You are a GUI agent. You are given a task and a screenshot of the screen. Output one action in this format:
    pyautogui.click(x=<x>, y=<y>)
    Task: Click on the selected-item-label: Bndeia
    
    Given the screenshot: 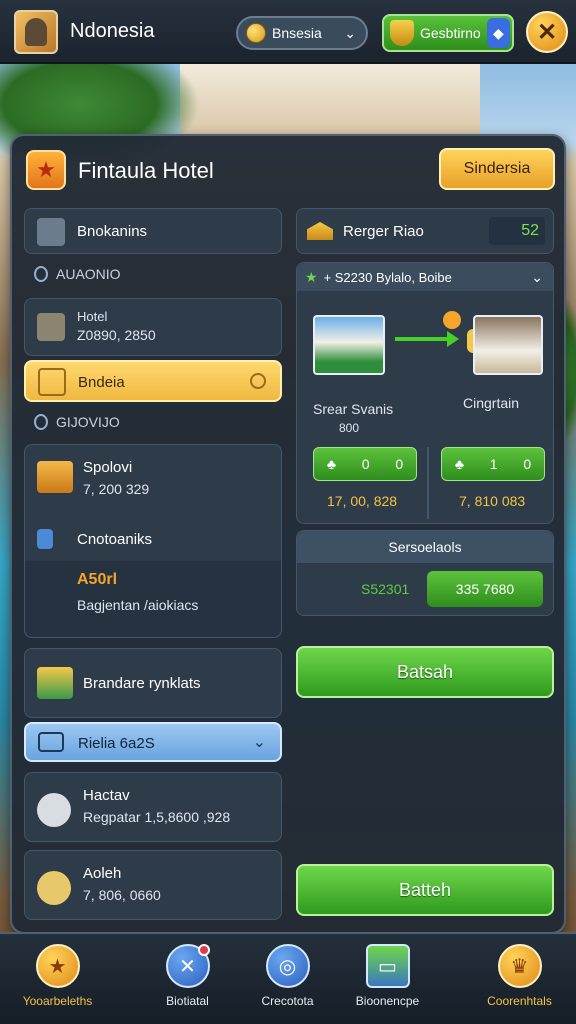 What is the action you would take?
    pyautogui.click(x=101, y=382)
    